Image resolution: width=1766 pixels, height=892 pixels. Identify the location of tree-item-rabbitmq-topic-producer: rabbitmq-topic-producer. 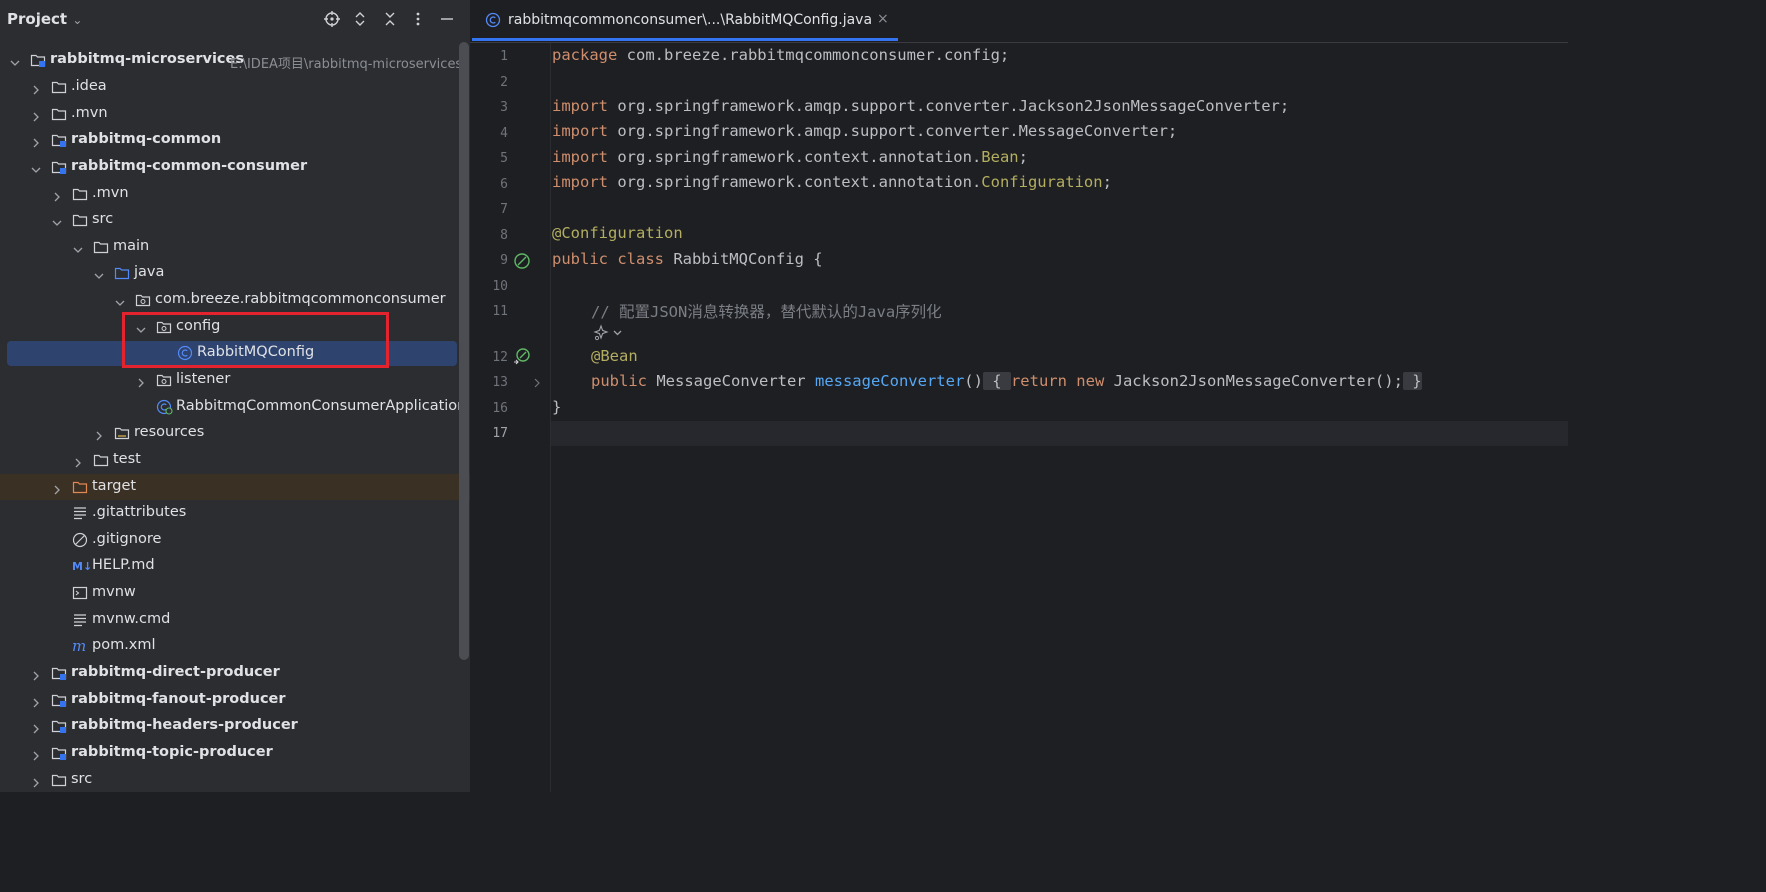
(235, 753).